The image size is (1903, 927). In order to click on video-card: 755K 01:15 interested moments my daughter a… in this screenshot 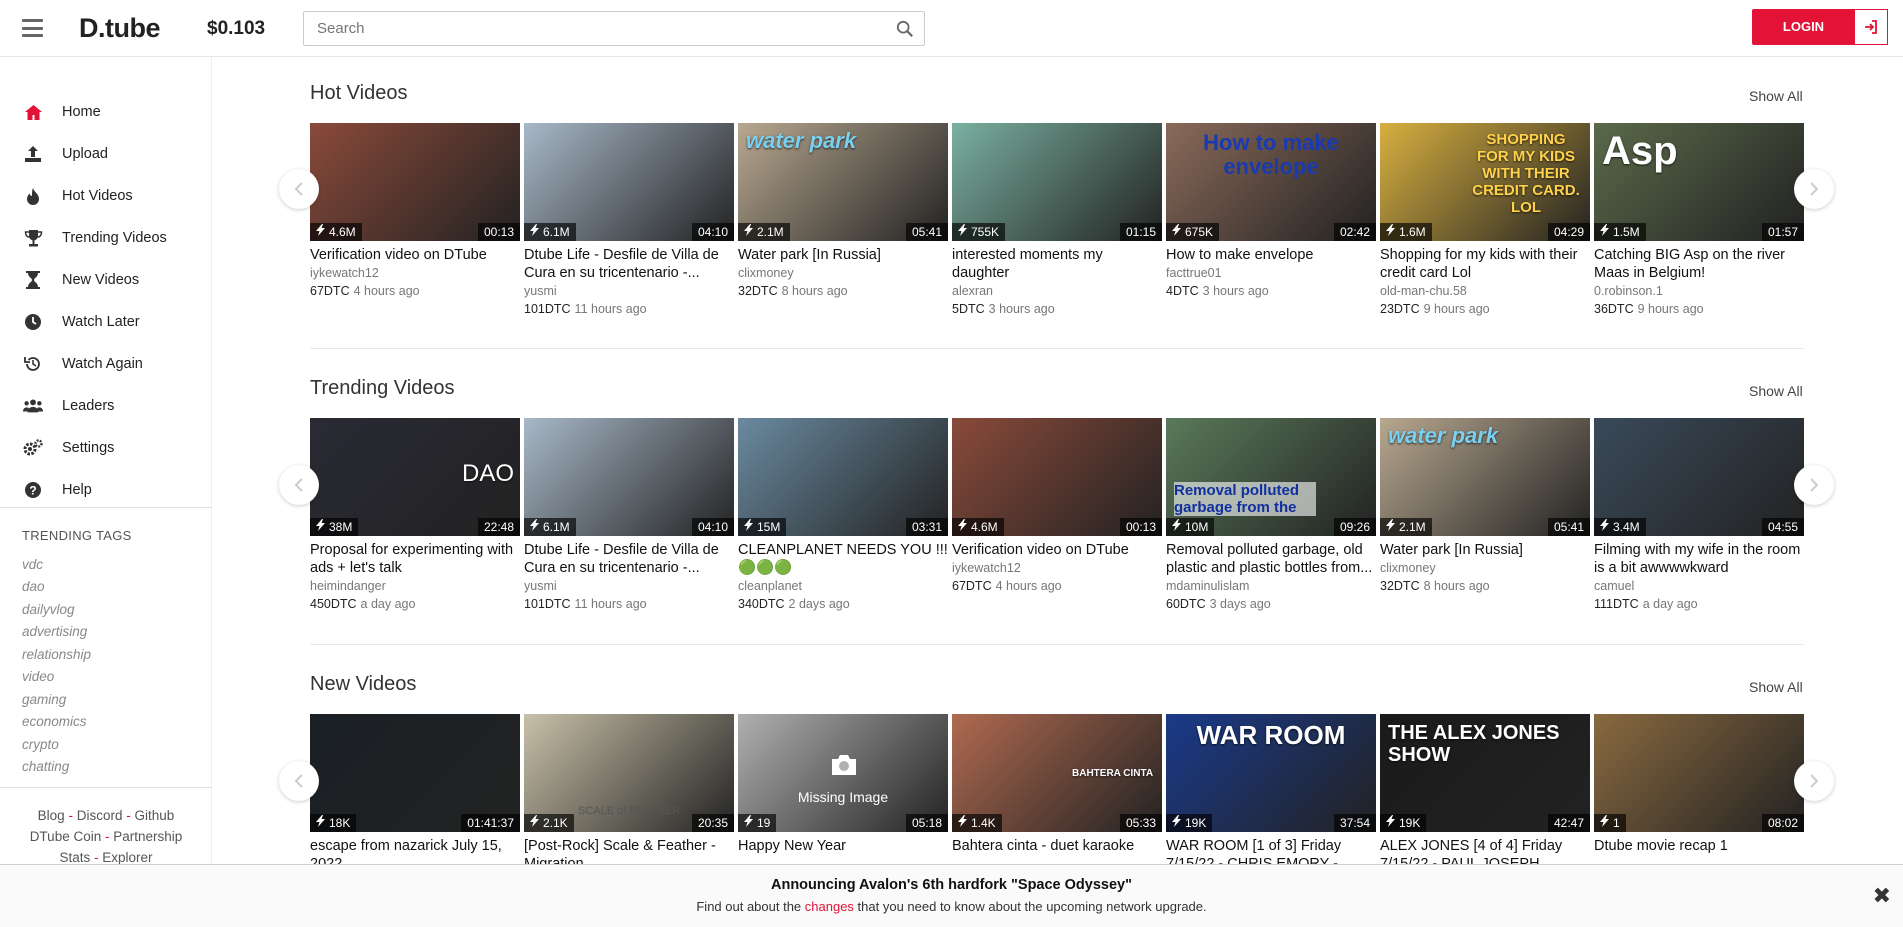, I will do `click(1057, 219)`.